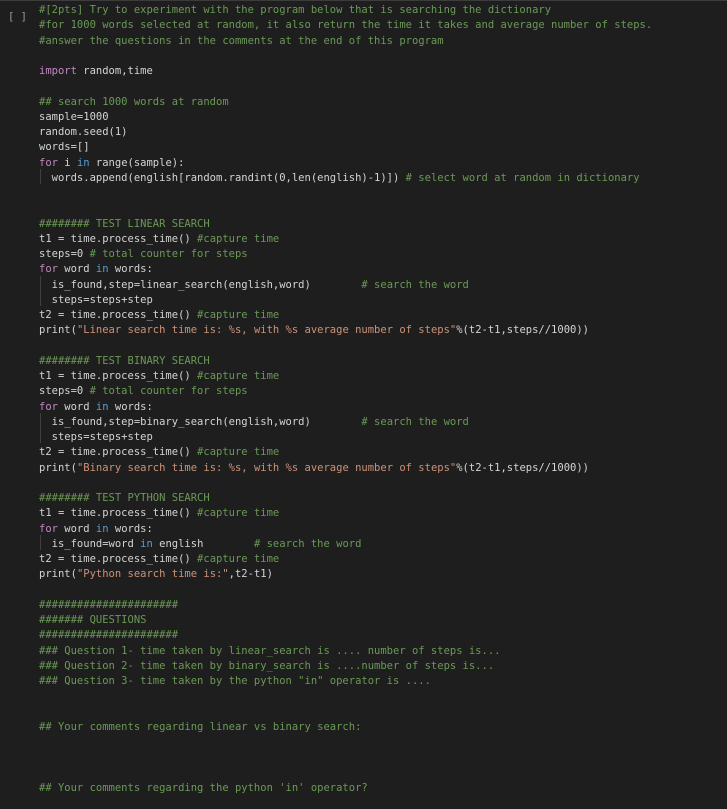  Describe the element at coordinates (522, 177) in the screenshot. I see `code-token: # select word at random in dictionary` at that location.